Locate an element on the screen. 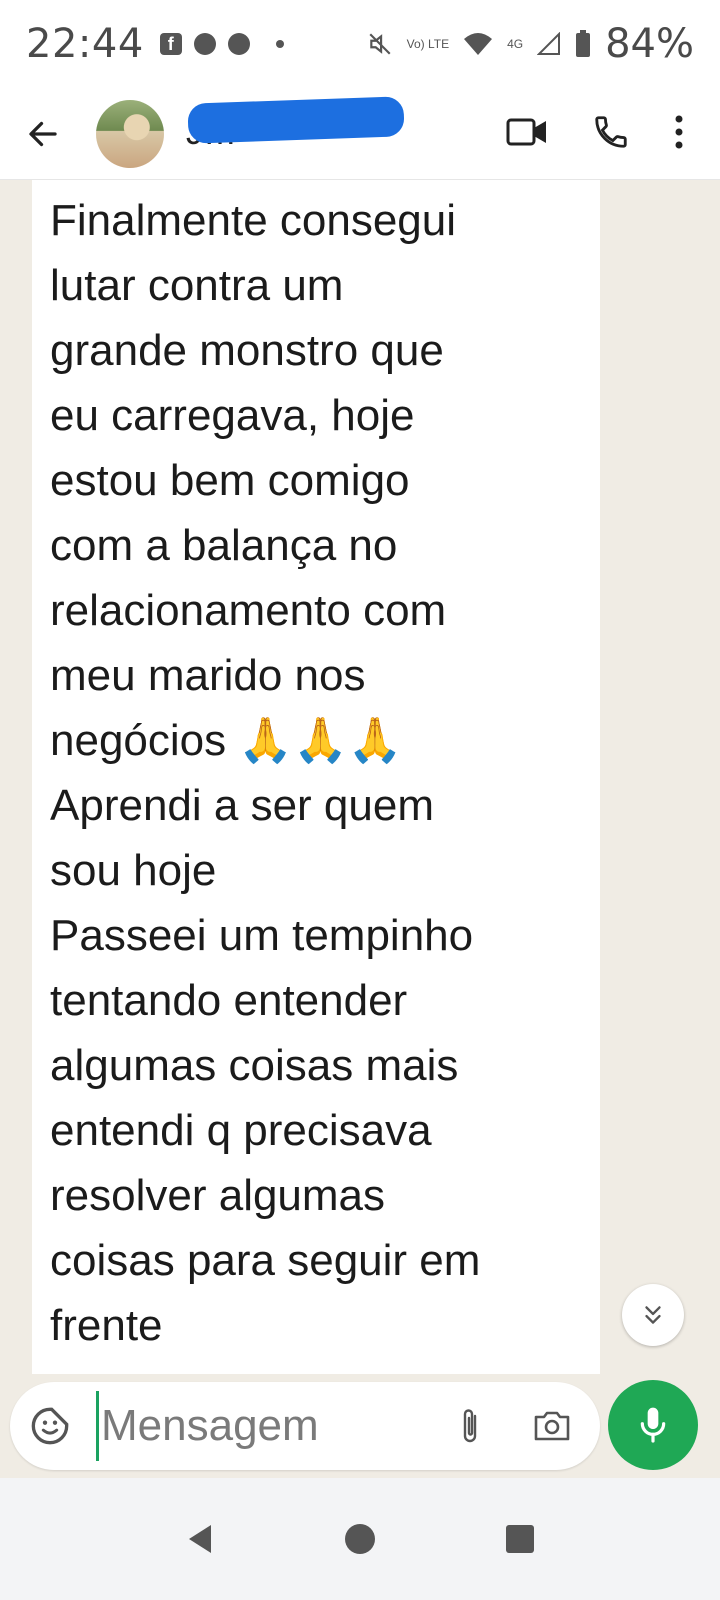  network-type-label: 4G is located at coordinates (515, 44).